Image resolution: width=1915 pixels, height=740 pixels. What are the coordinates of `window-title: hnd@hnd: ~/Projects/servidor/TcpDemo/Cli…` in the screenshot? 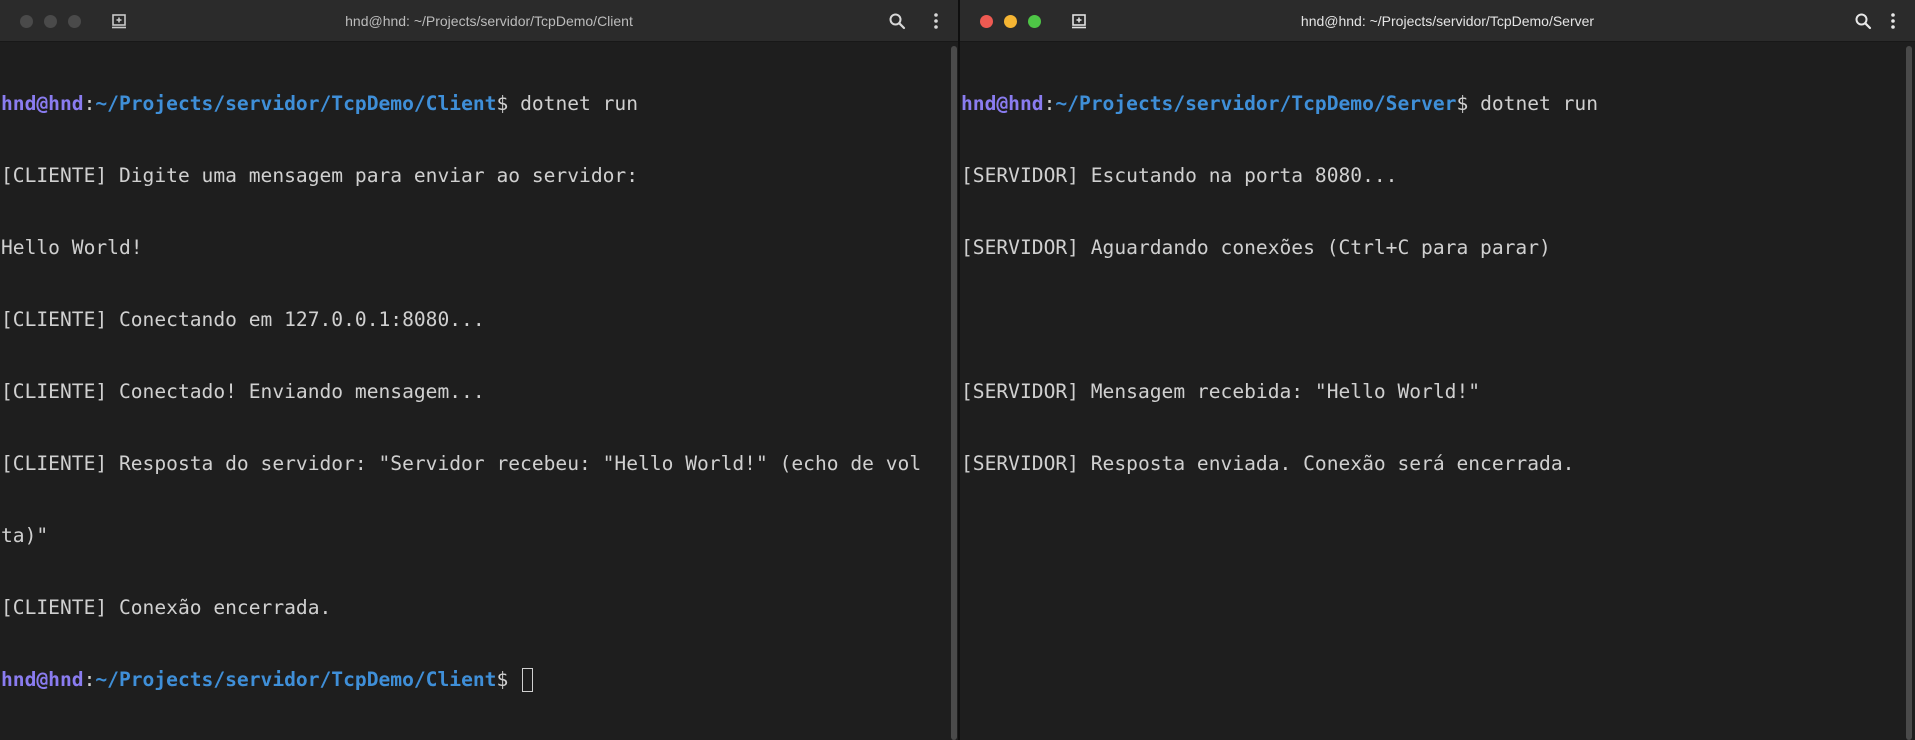 It's located at (489, 21).